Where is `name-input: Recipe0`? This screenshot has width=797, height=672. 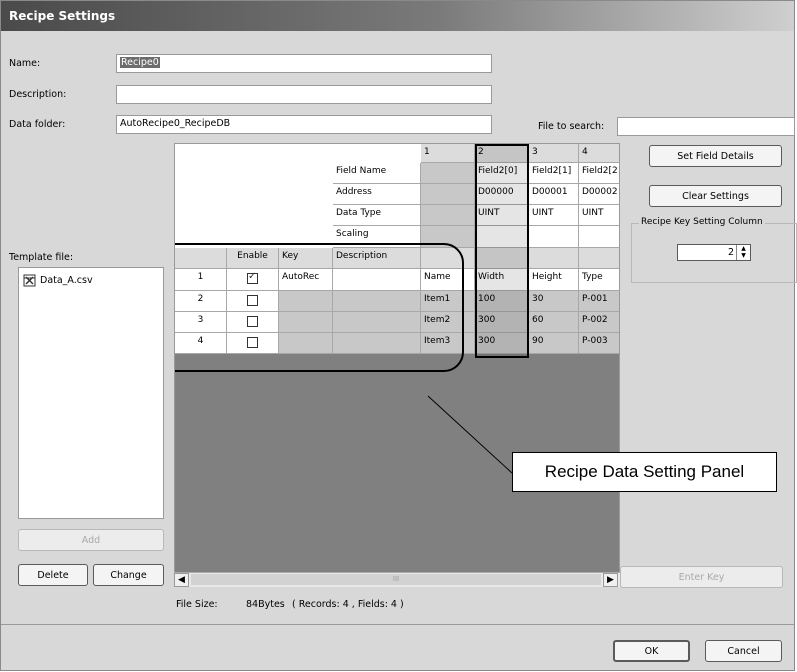 name-input: Recipe0 is located at coordinates (304, 63).